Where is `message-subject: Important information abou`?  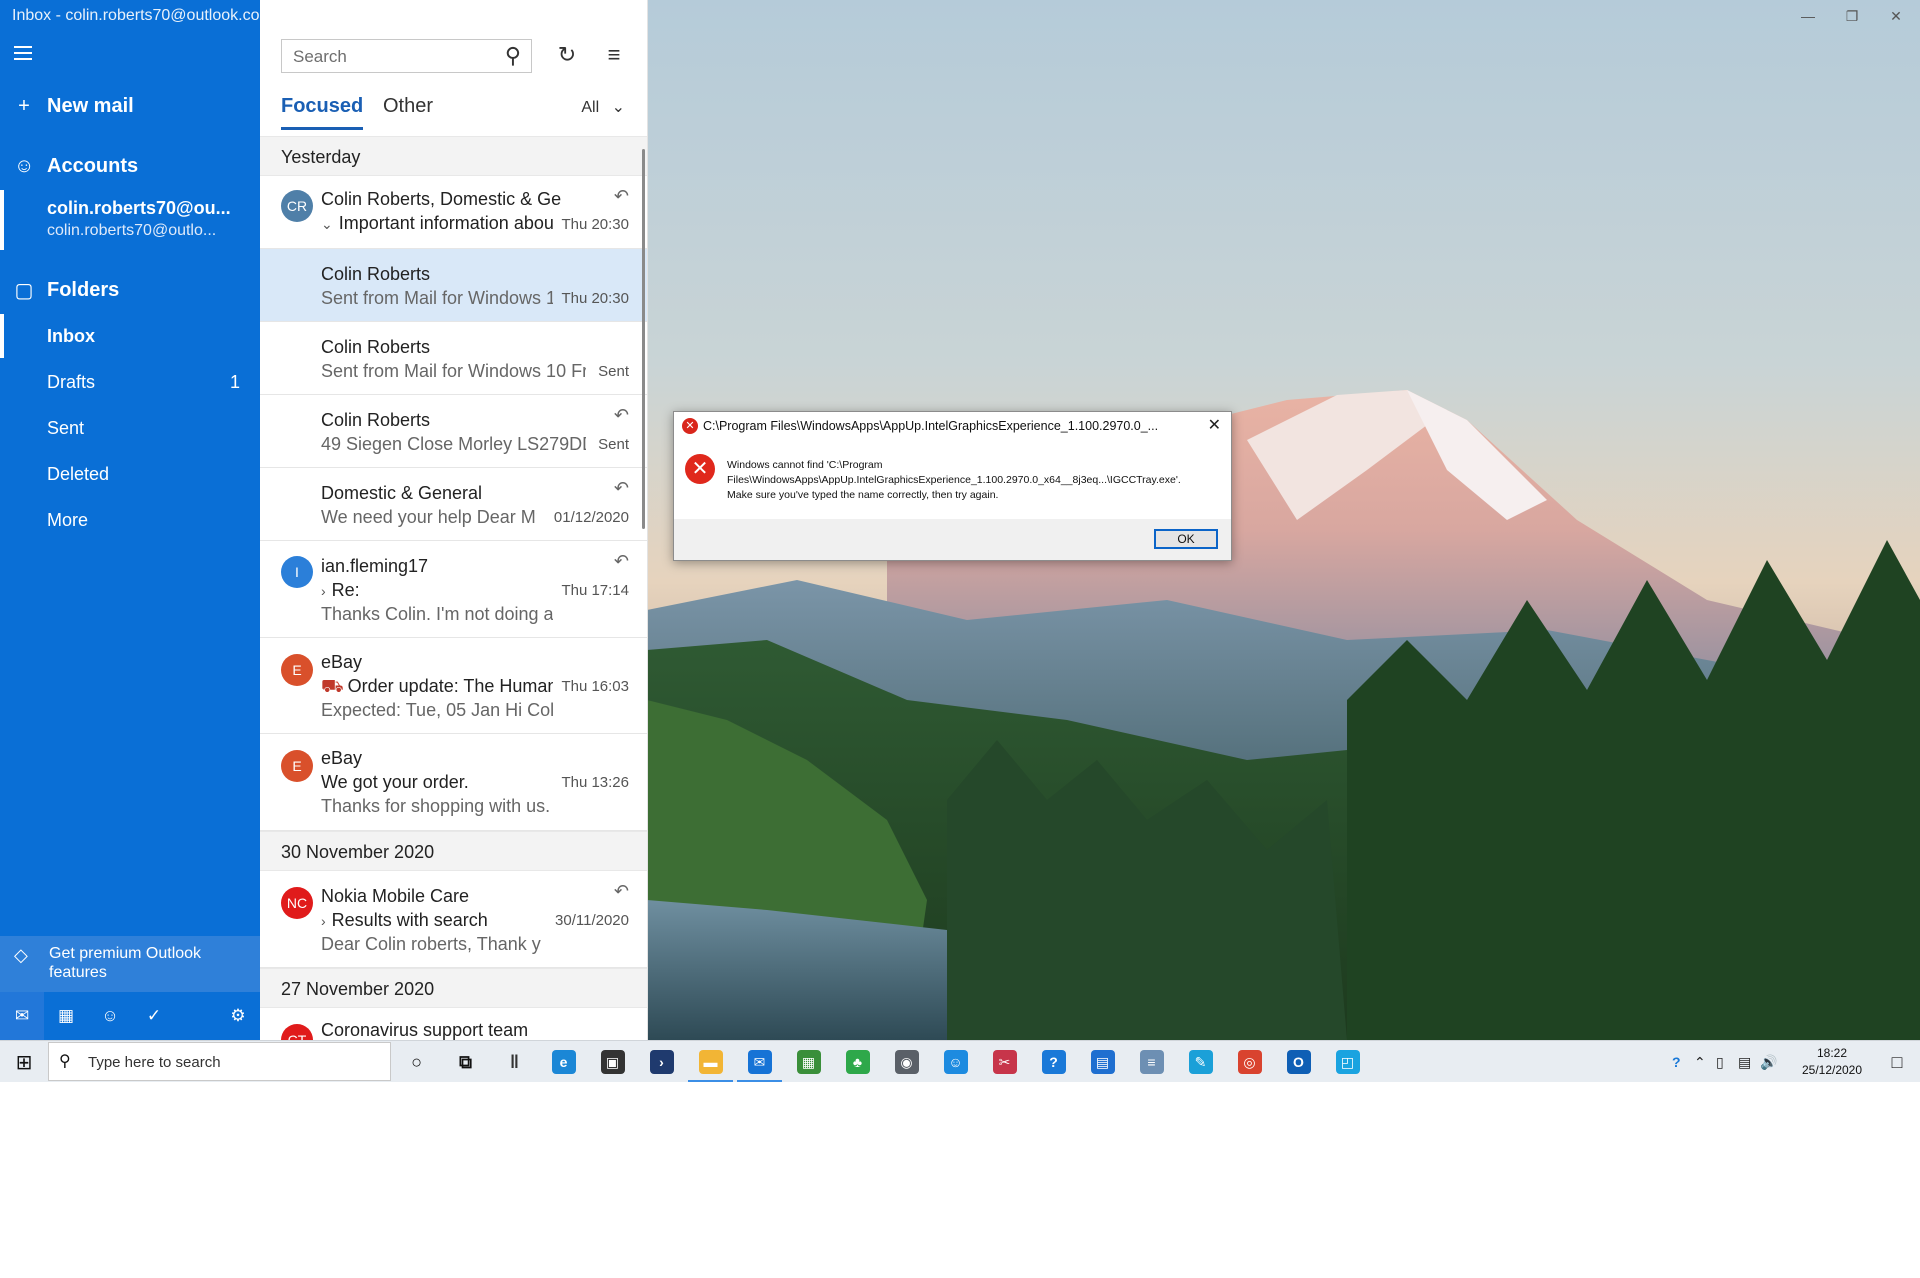 message-subject: Important information abou is located at coordinates (446, 223).